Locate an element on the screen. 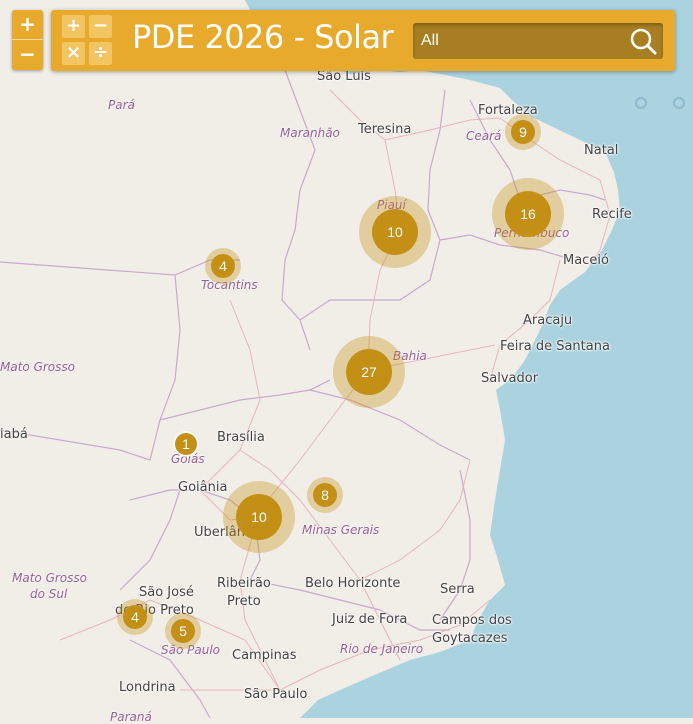  city-label: Serra is located at coordinates (457, 589).